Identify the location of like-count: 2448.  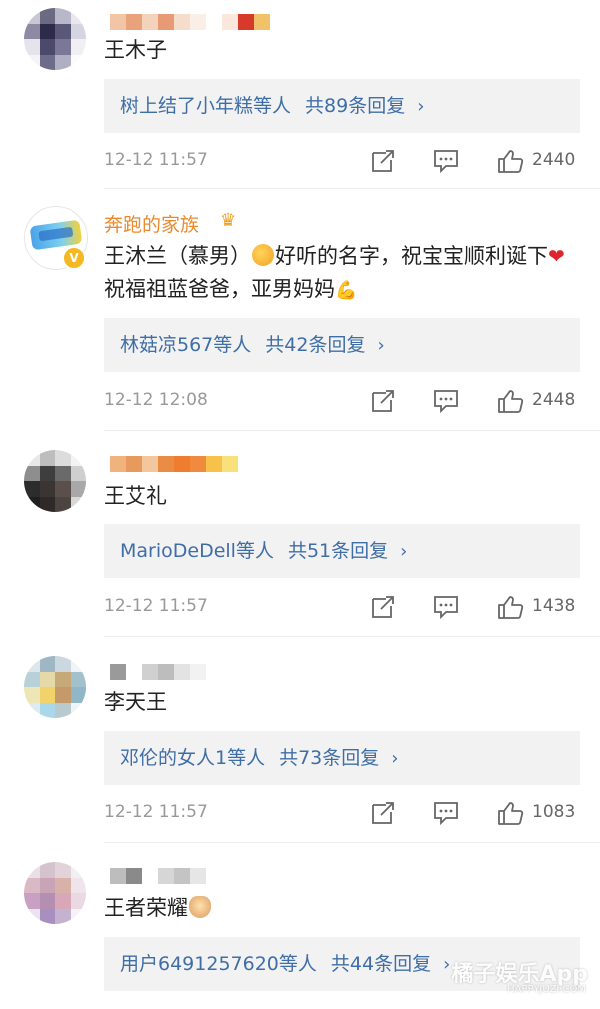
(554, 400).